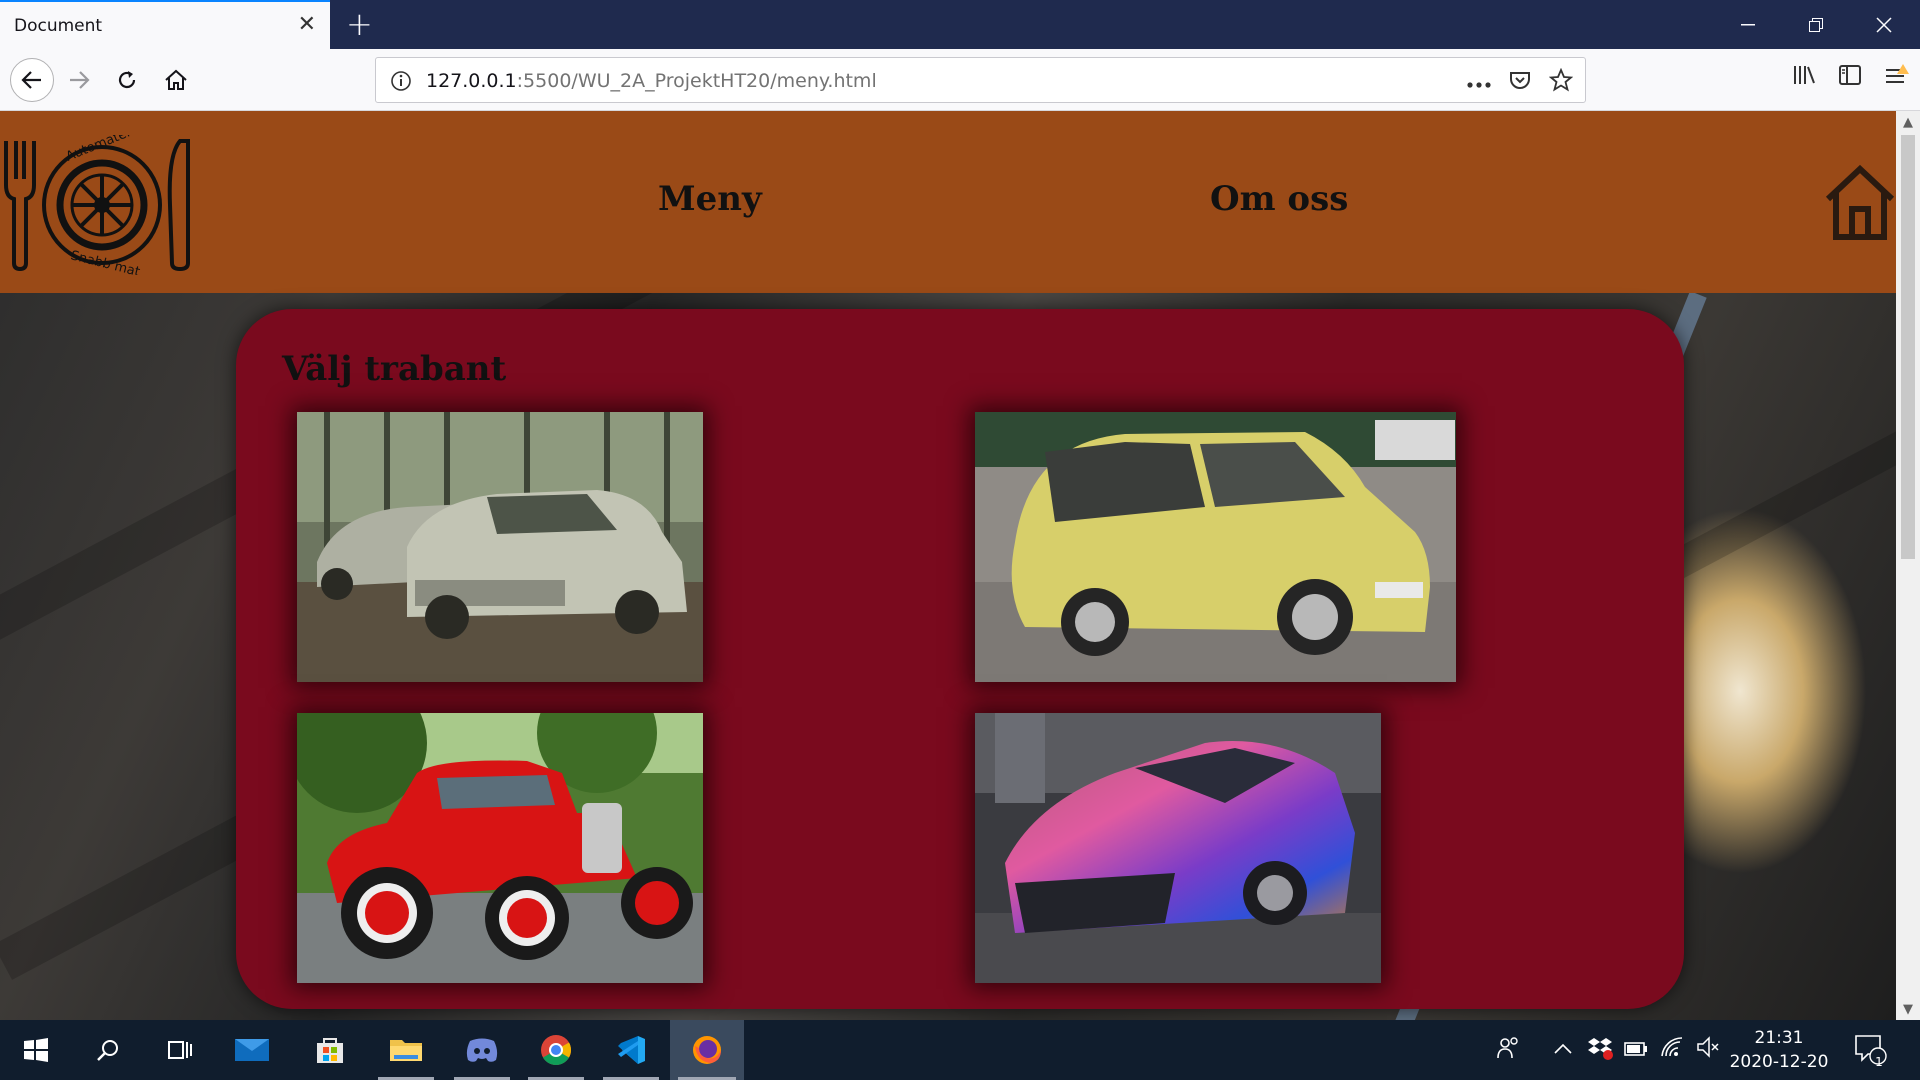 The width and height of the screenshot is (1920, 1080). Describe the element at coordinates (1563, 1048) in the screenshot. I see `show-hidden-icons-chevron-icon` at that location.